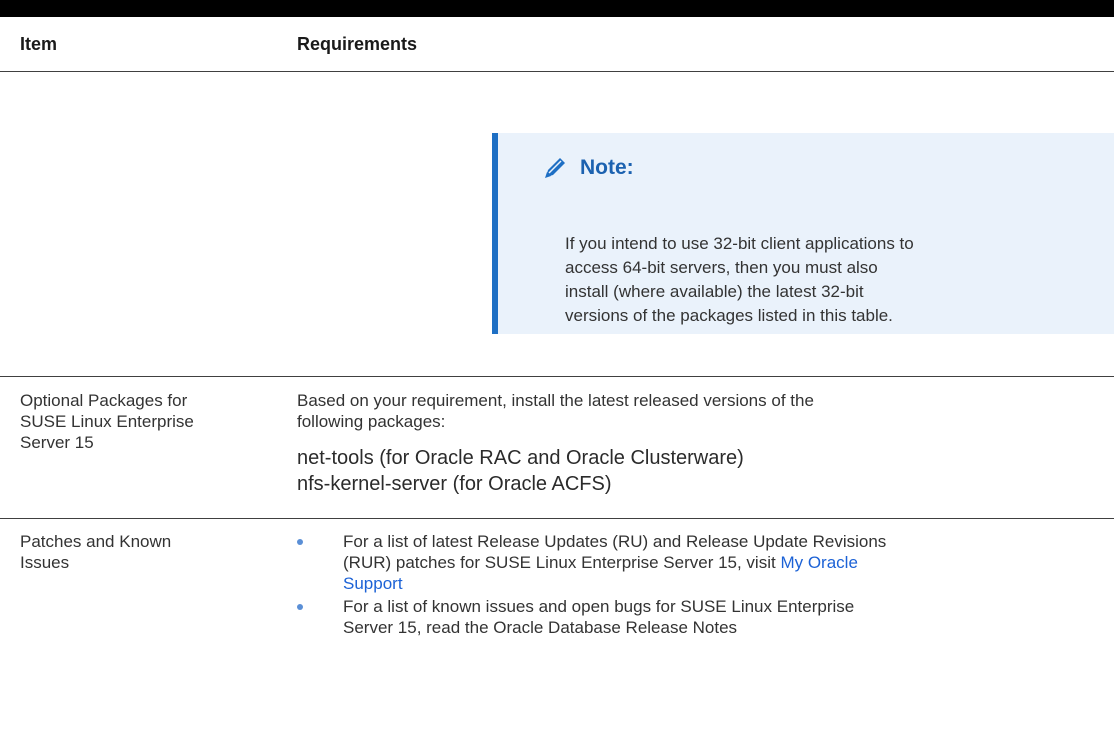  What do you see at coordinates (57, 442) in the screenshot?
I see `item-line: Server 15` at bounding box center [57, 442].